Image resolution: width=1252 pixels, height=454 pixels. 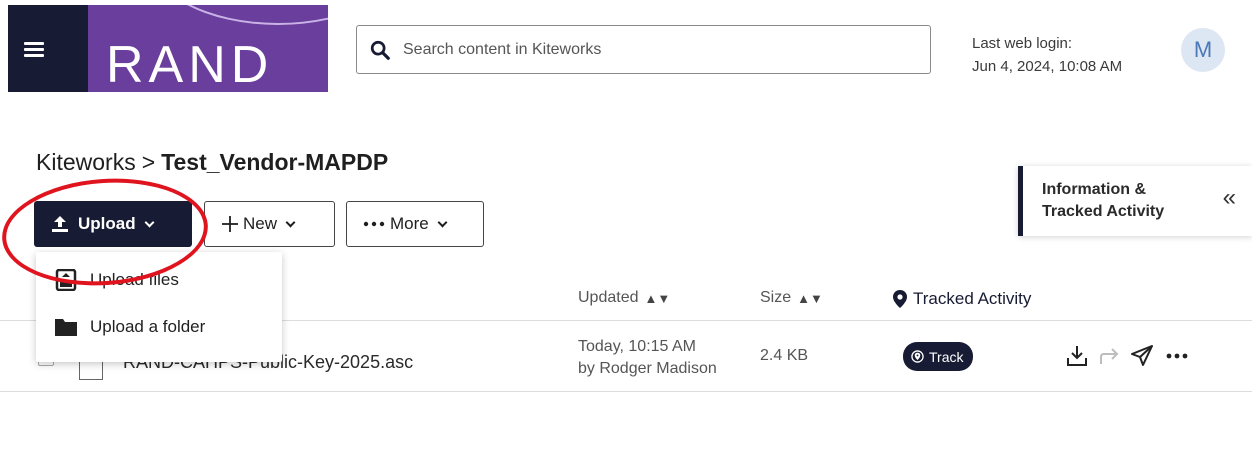 I want to click on column-header-updated: Updated ▲▼, so click(x=624, y=298).